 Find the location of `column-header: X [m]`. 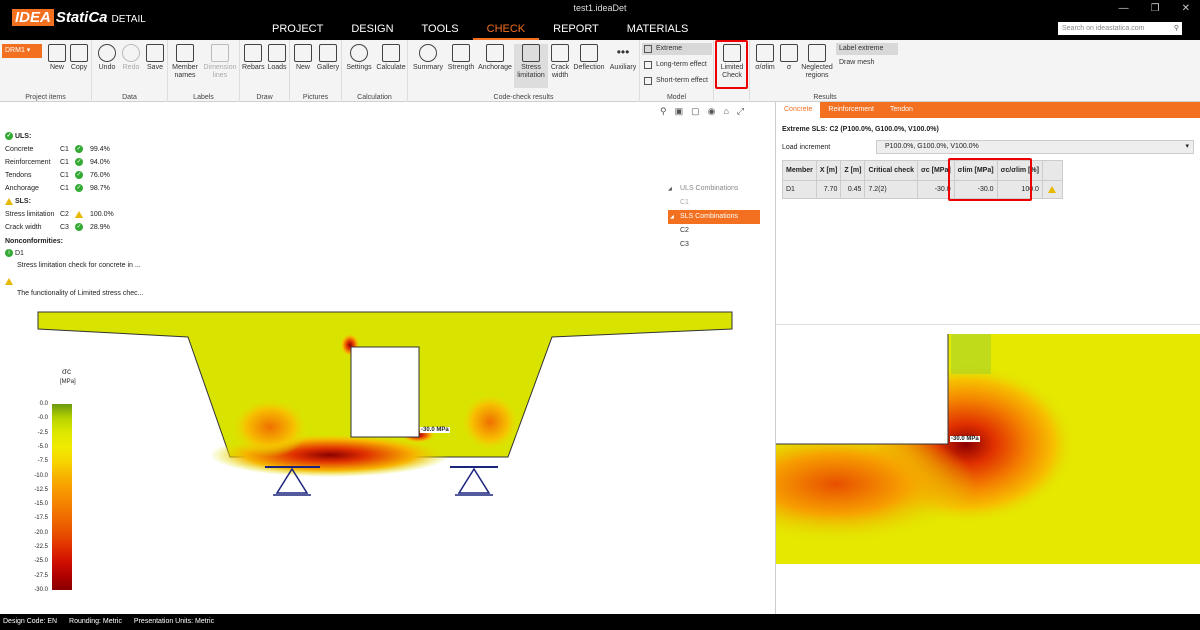

column-header: X [m] is located at coordinates (828, 170).